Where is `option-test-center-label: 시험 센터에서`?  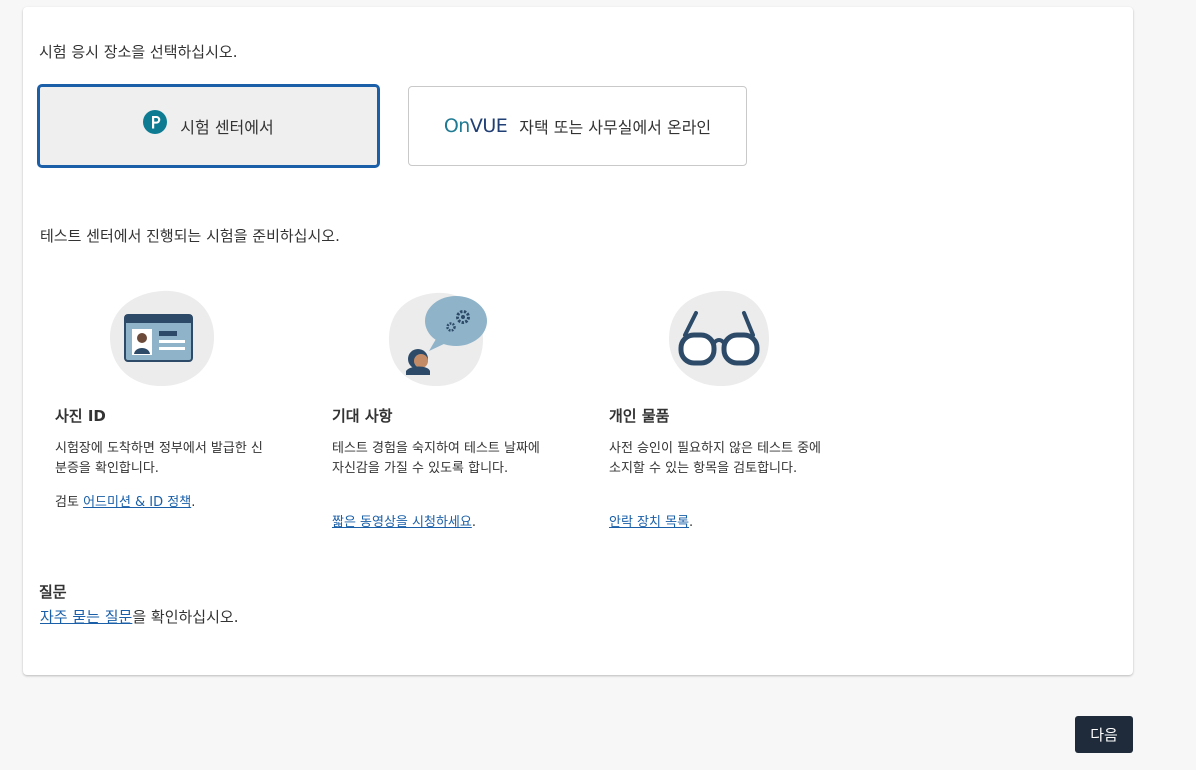
option-test-center-label: 시험 센터에서 is located at coordinates (227, 127).